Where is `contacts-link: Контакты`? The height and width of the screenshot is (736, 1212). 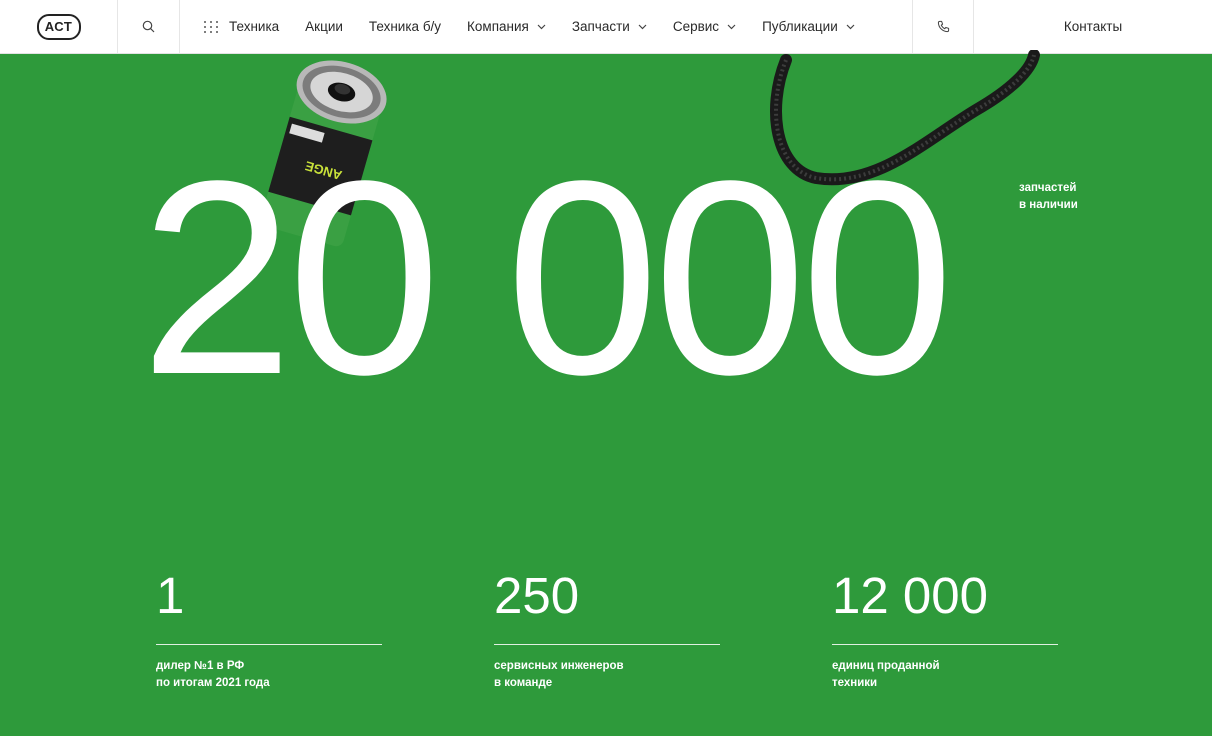 contacts-link: Контакты is located at coordinates (1093, 26).